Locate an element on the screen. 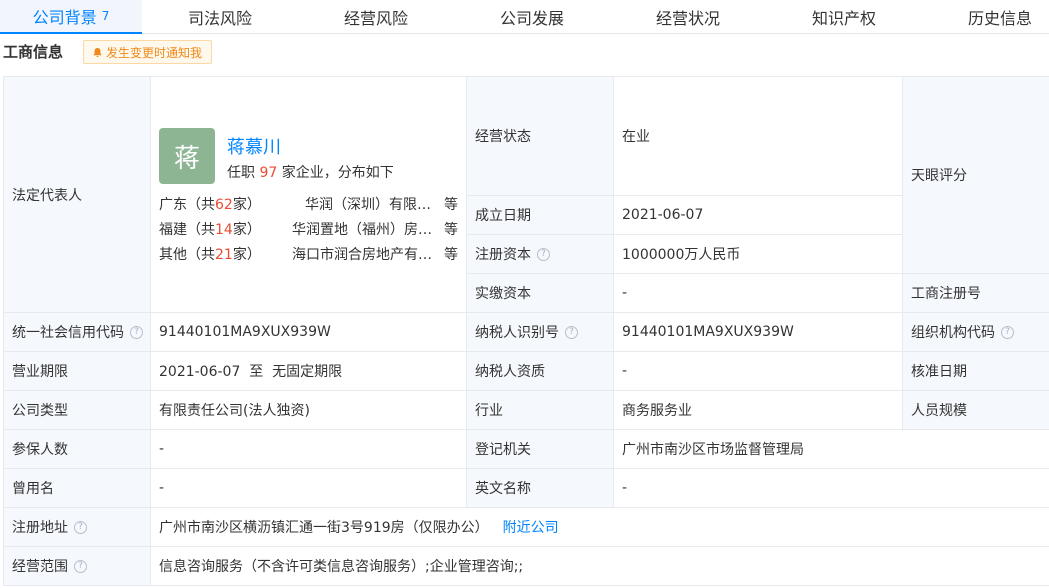  english-name-value: - is located at coordinates (831, 488).